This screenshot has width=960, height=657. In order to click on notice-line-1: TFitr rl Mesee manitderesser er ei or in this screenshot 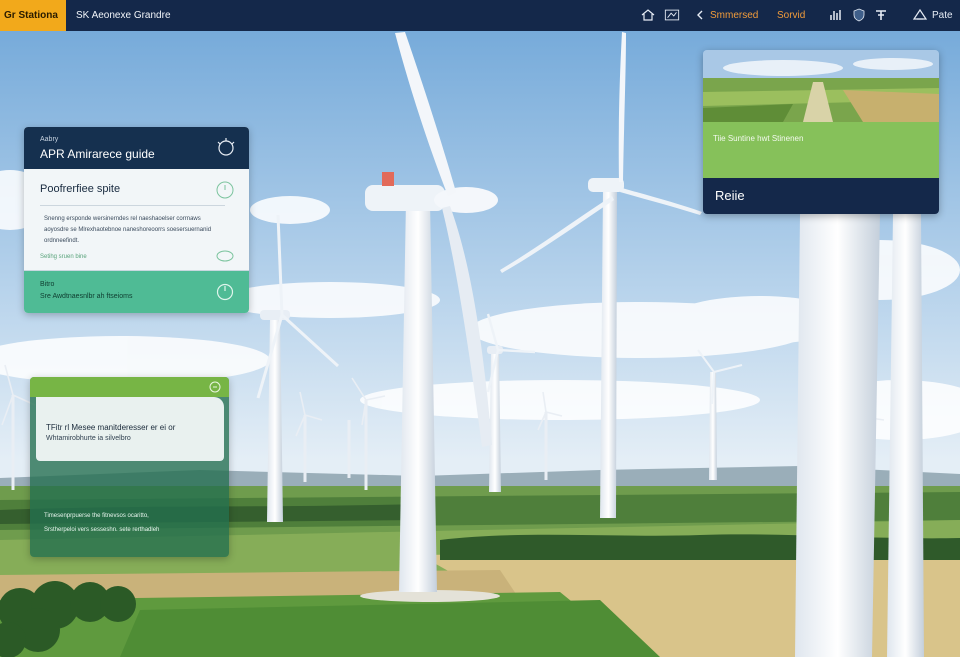, I will do `click(111, 427)`.